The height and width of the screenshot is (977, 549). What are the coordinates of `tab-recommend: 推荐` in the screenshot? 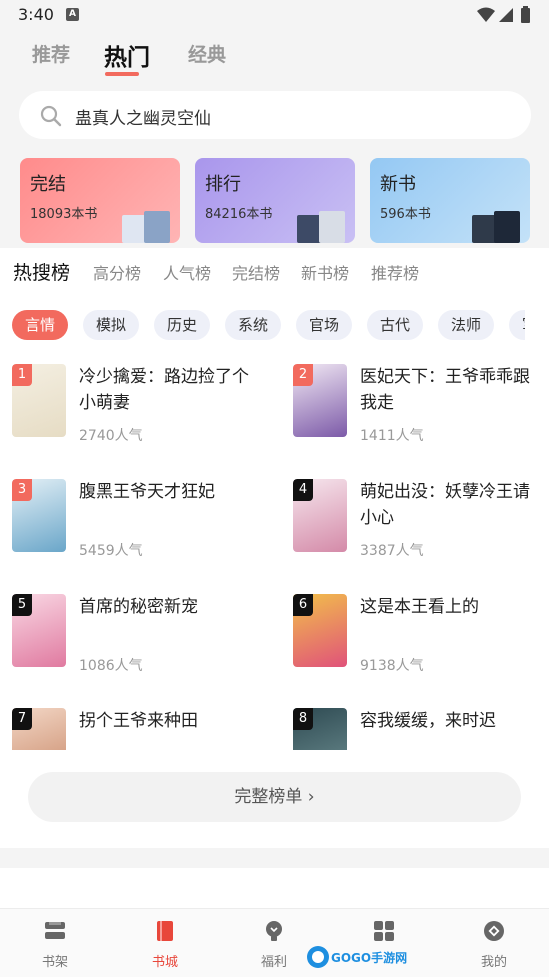 It's located at (51, 53).